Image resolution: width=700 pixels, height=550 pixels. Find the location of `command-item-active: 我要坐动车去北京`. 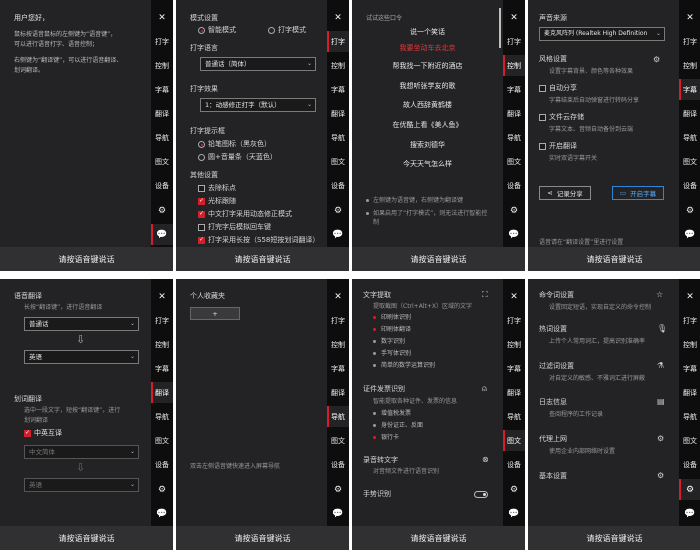

command-item-active: 我要坐动车去北京 is located at coordinates (427, 48).